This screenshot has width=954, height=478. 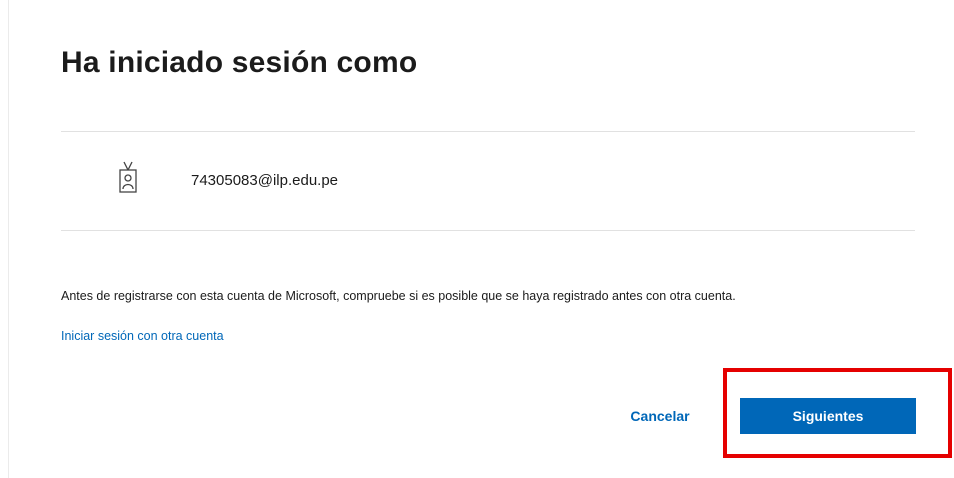 What do you see at coordinates (265, 180) in the screenshot?
I see `account-email: 74305083@ilp.edu.pe` at bounding box center [265, 180].